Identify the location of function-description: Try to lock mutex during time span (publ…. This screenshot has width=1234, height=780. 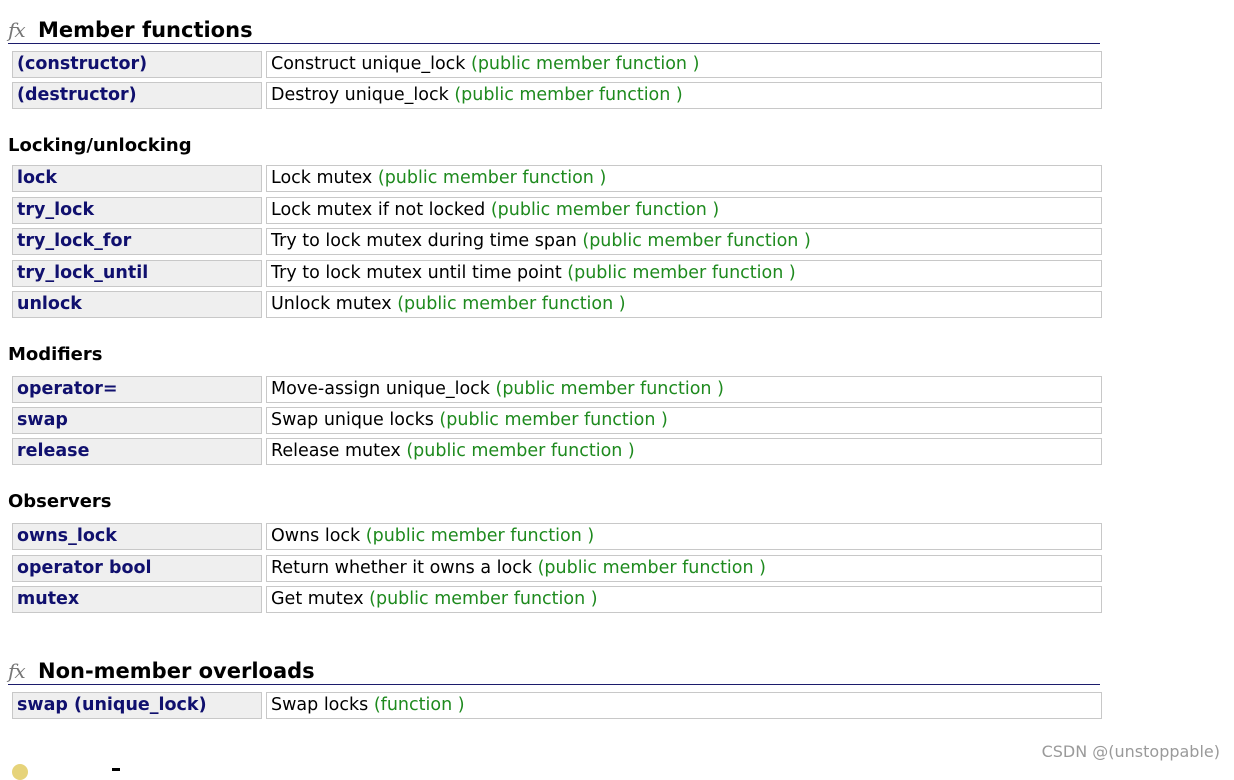
(684, 241).